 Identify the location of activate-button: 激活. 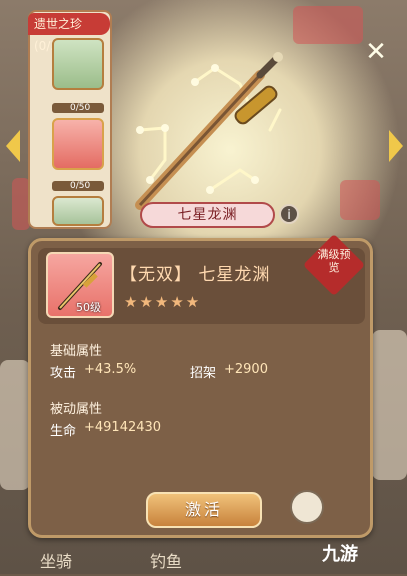
(204, 510).